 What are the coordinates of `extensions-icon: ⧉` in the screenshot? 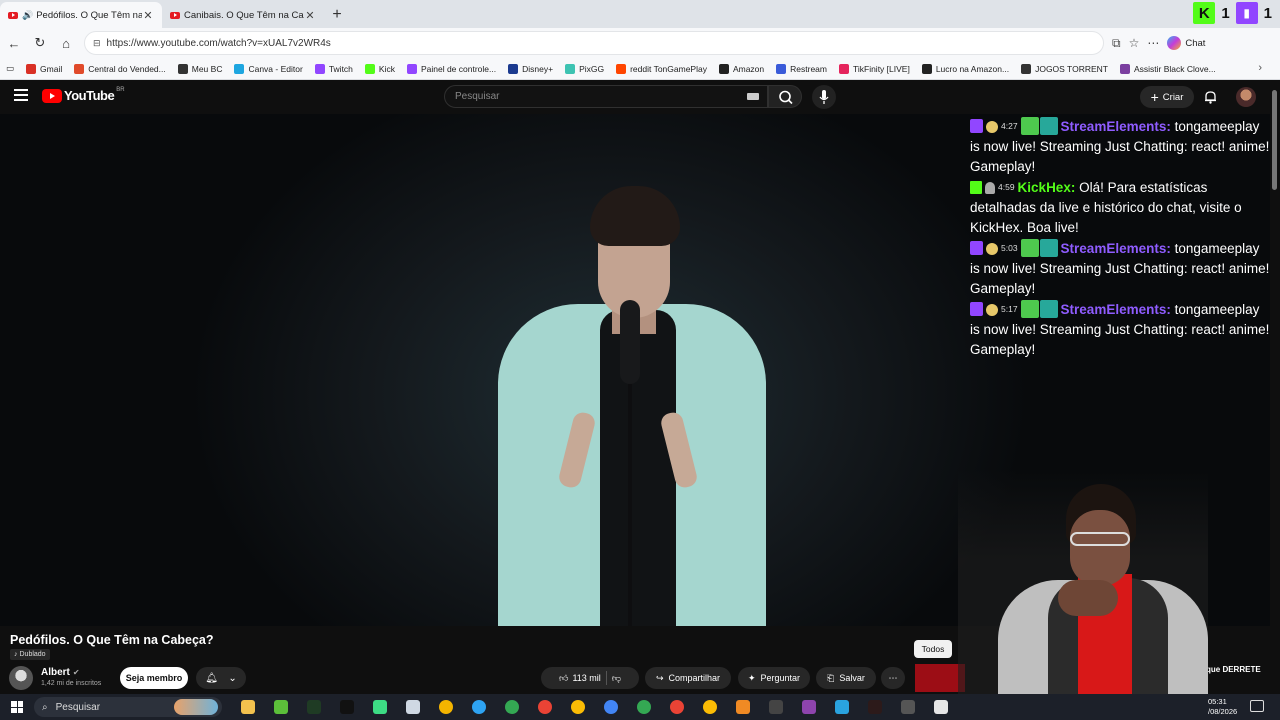 It's located at (1116, 43).